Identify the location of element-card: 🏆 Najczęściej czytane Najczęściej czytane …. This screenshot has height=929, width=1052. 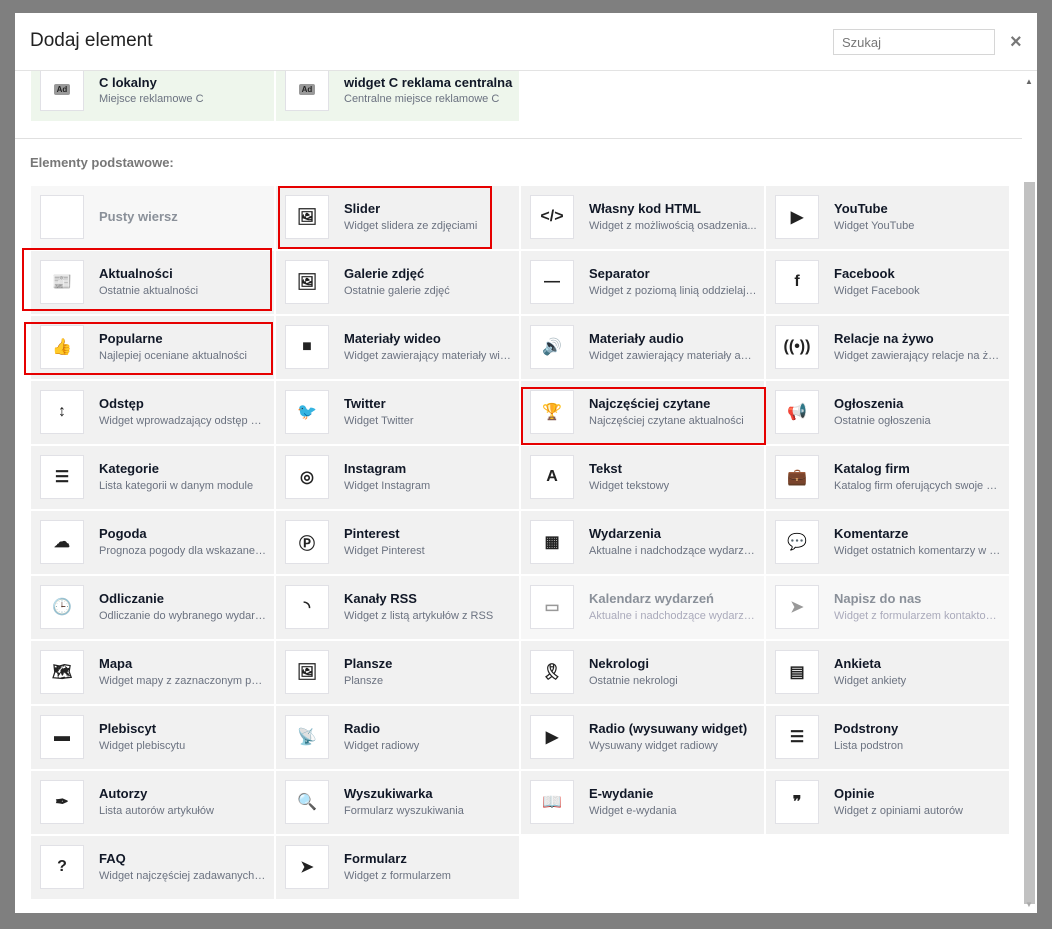
(643, 413).